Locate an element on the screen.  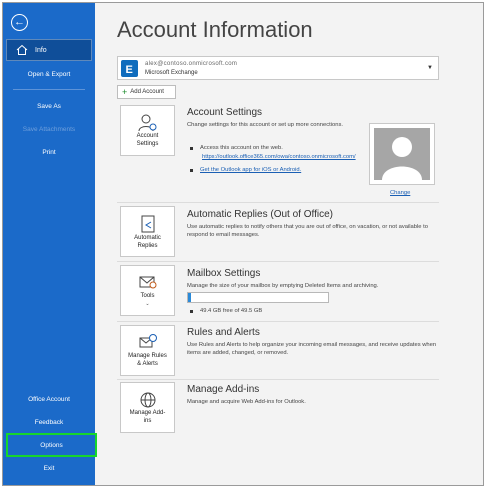
mailbox-tools-icon is located at coordinates (147, 282).